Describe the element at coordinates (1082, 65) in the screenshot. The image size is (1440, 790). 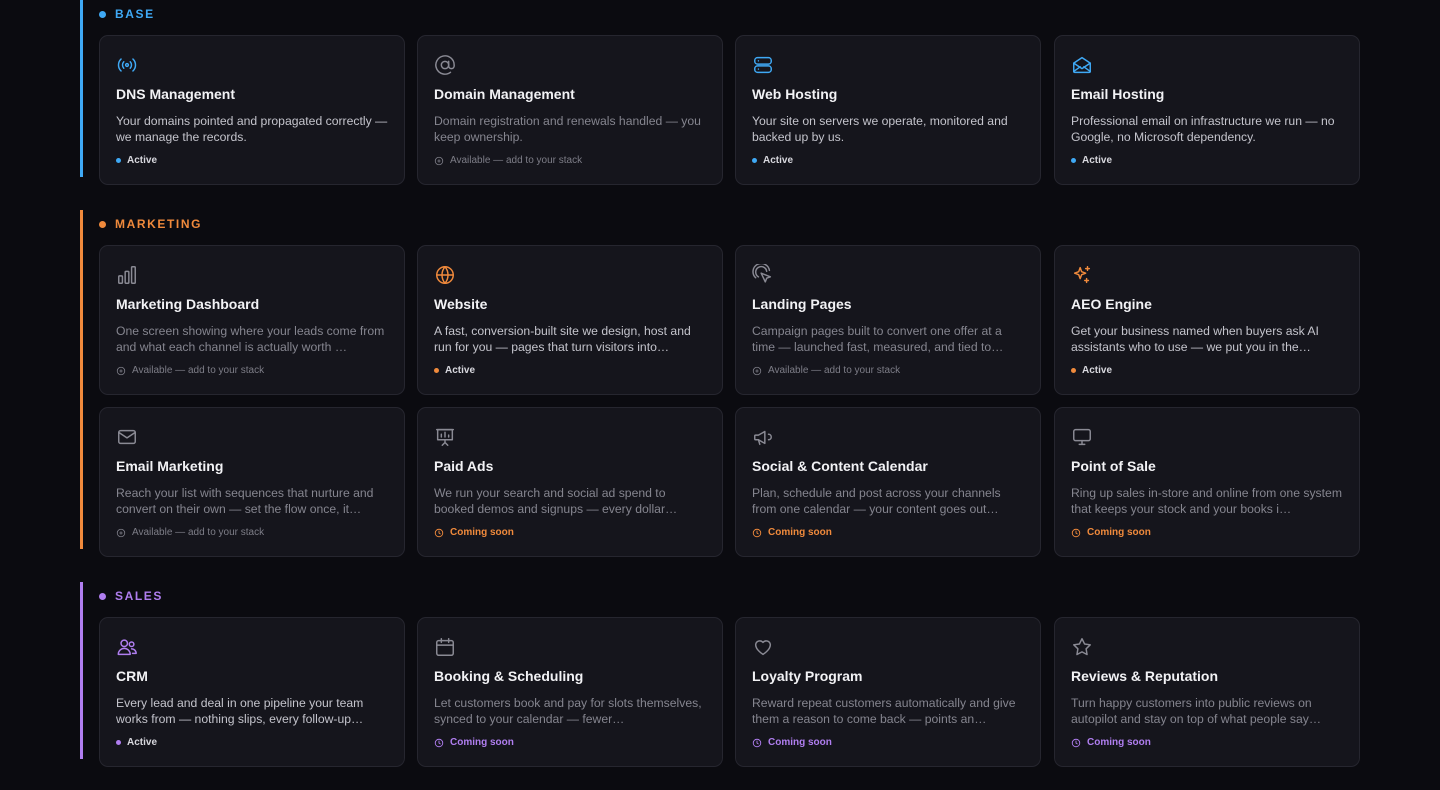
I see `mail-open-icon` at that location.